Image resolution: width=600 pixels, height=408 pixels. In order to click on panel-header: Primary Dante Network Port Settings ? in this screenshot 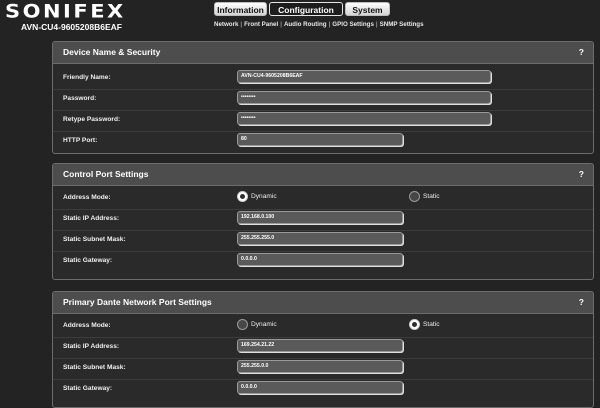, I will do `click(323, 303)`.